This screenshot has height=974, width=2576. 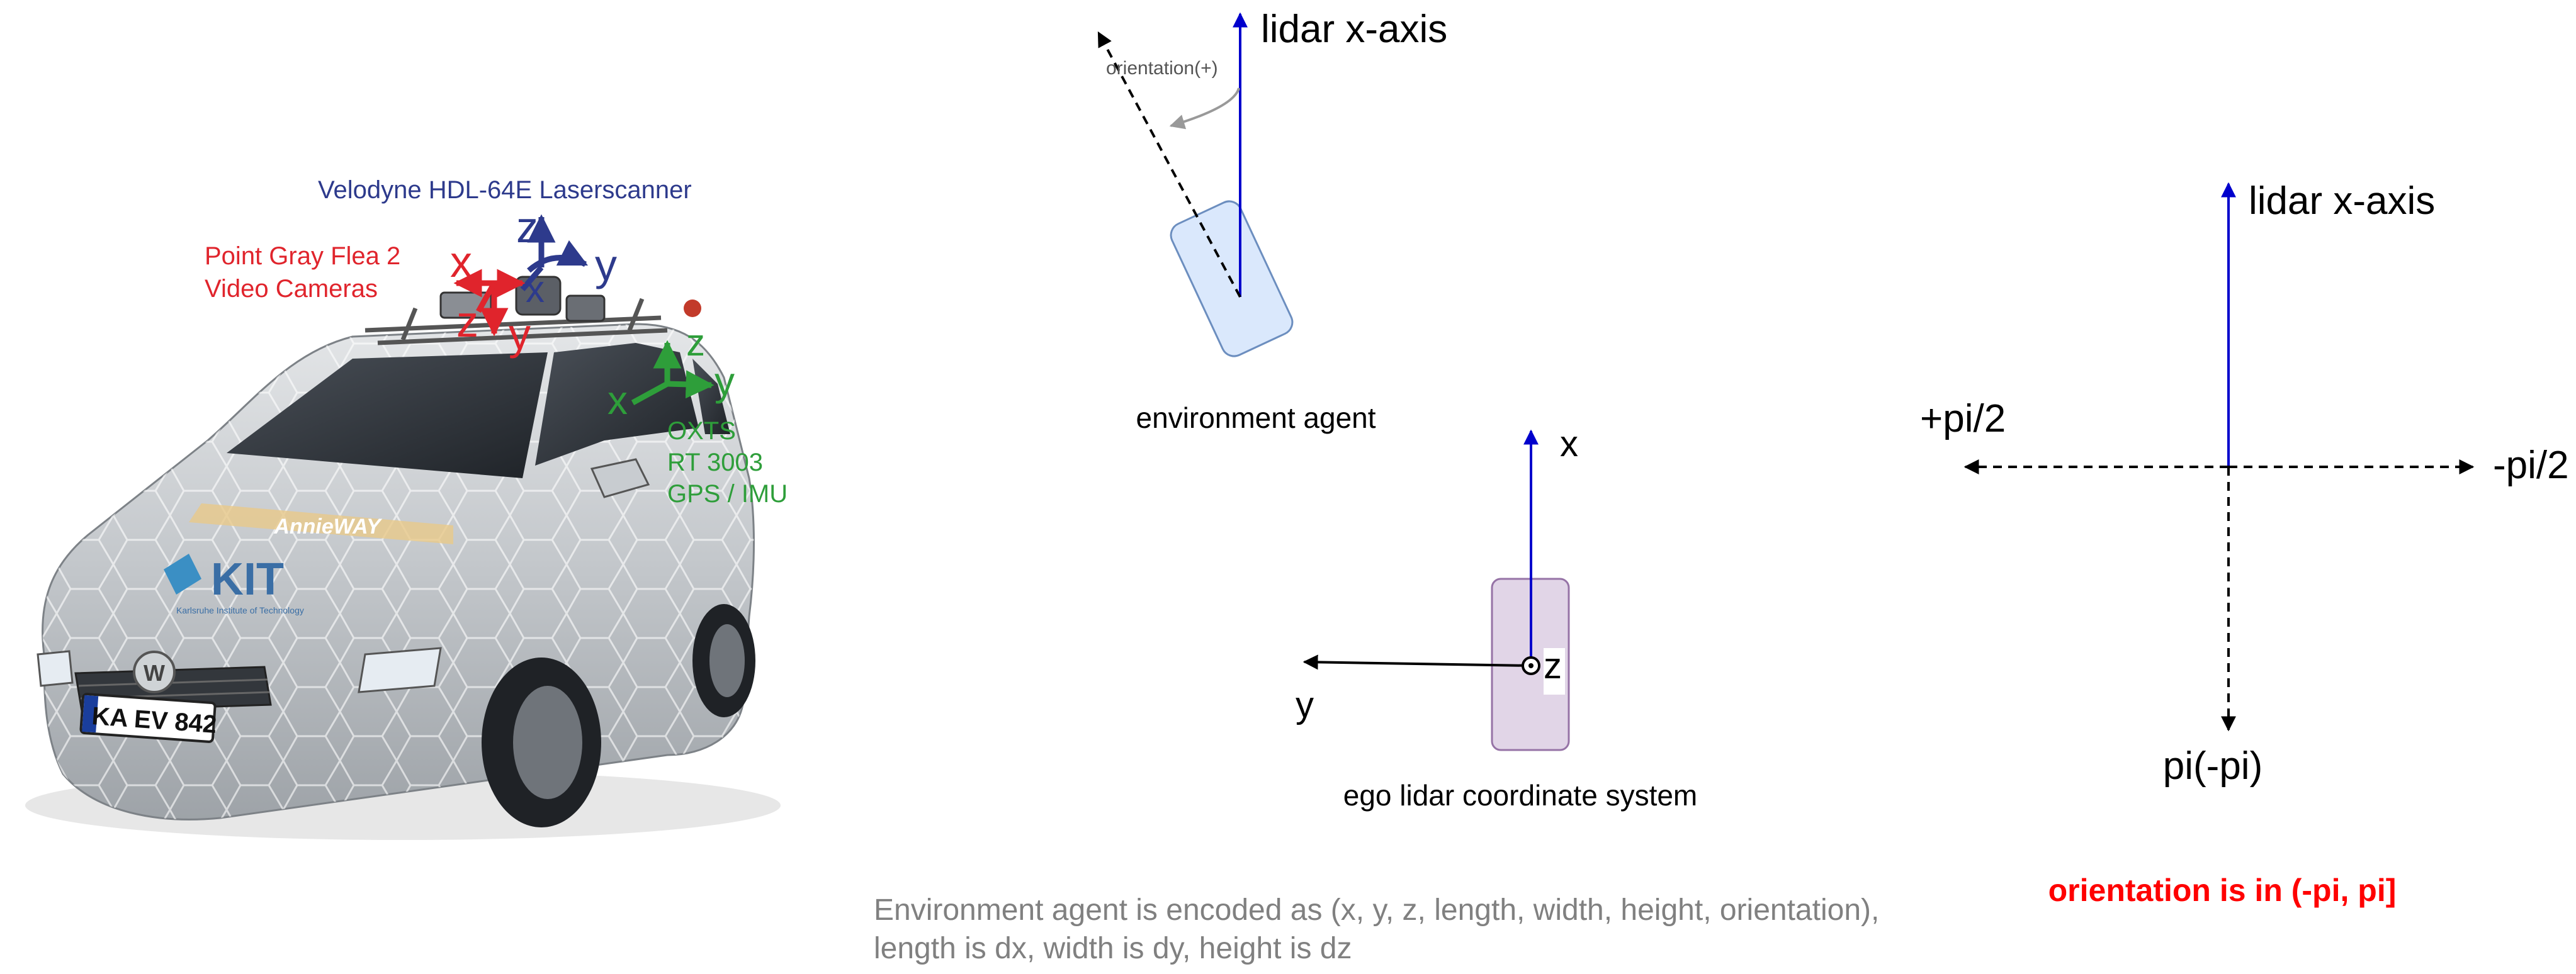 I want to click on agent-lidar-x-axis-label: lidar x-axis, so click(x=1354, y=29).